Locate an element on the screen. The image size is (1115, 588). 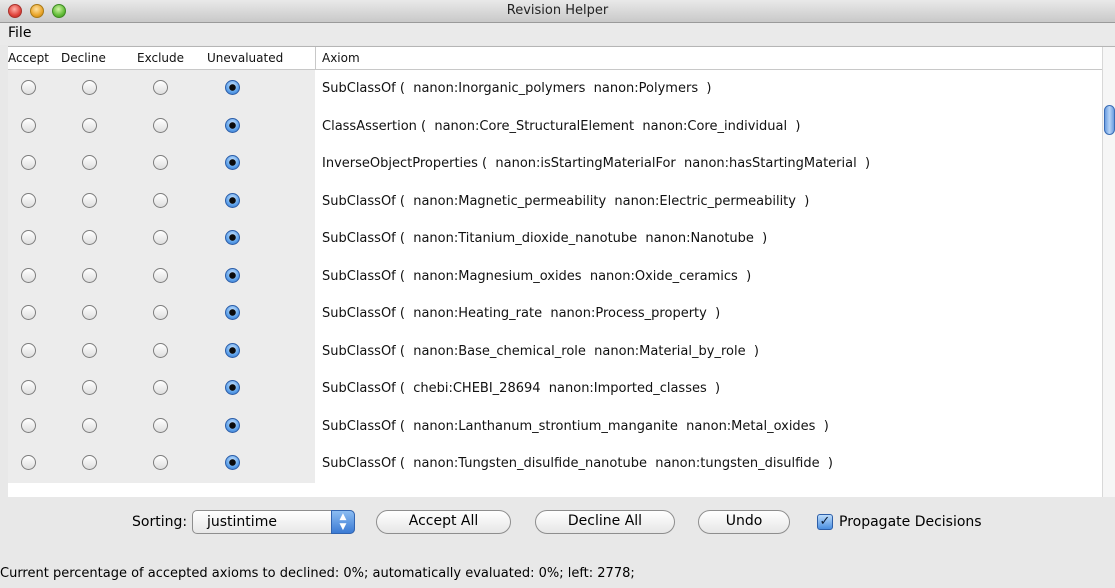
propagate-decisions-label: Propagate Decisions is located at coordinates (910, 522).